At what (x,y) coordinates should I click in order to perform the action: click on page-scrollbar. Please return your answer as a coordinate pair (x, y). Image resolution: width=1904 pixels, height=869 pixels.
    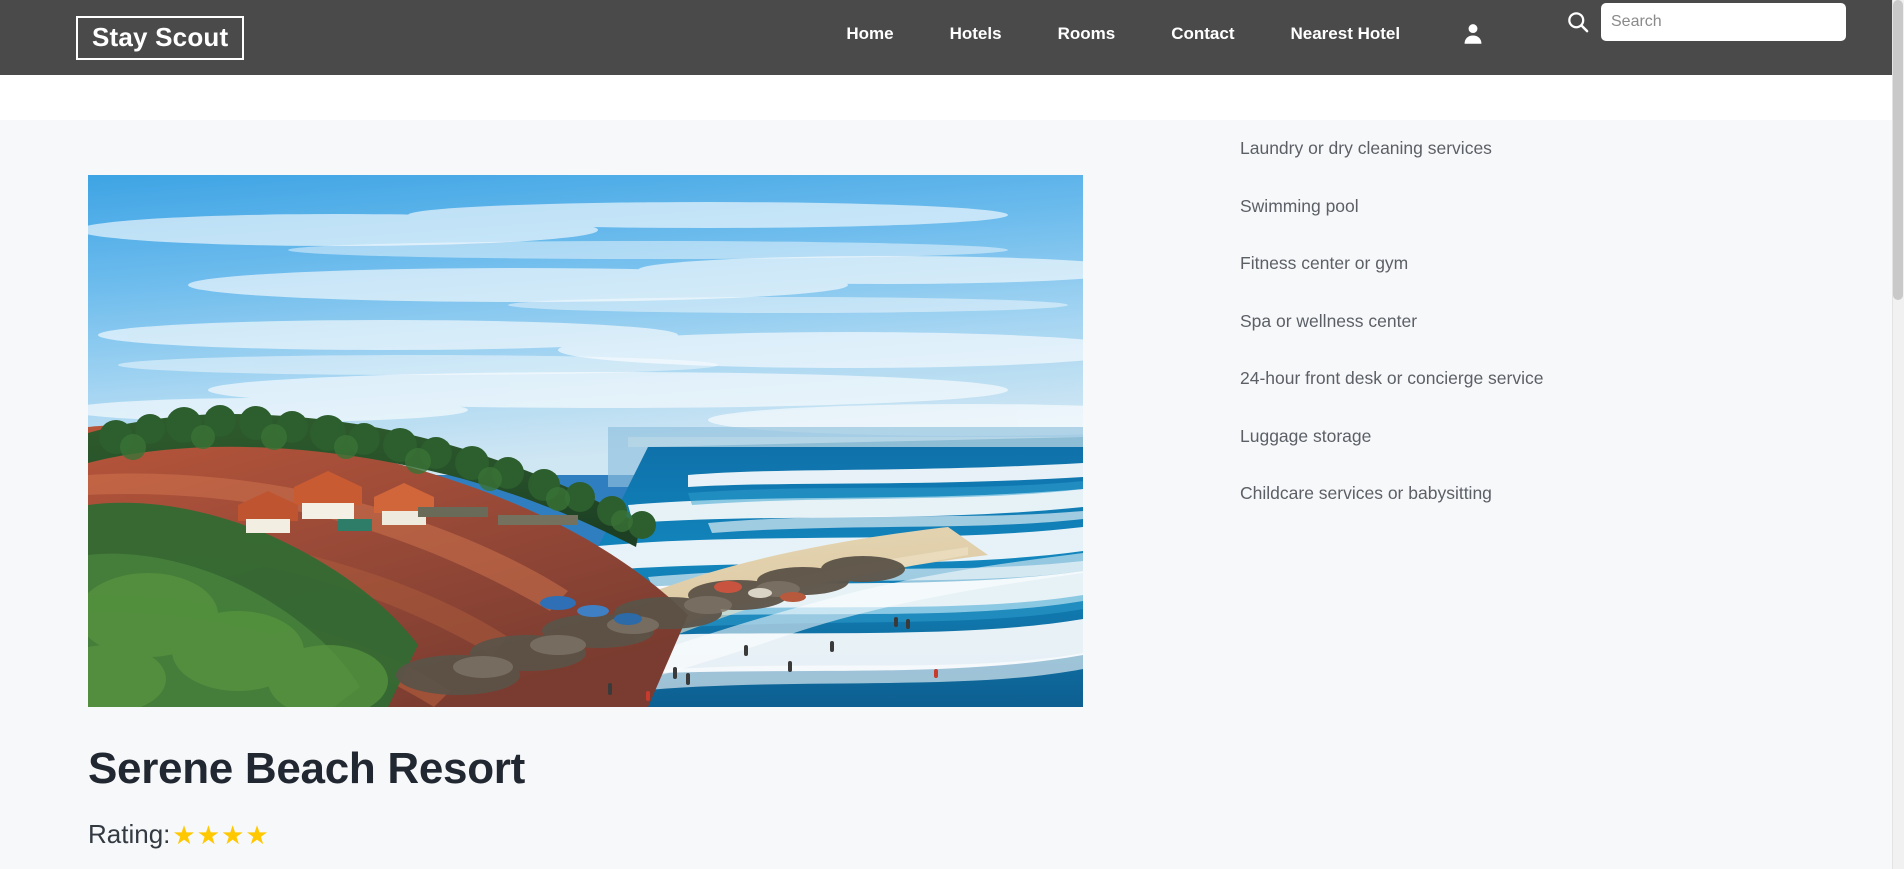
    Looking at the image, I should click on (1898, 434).